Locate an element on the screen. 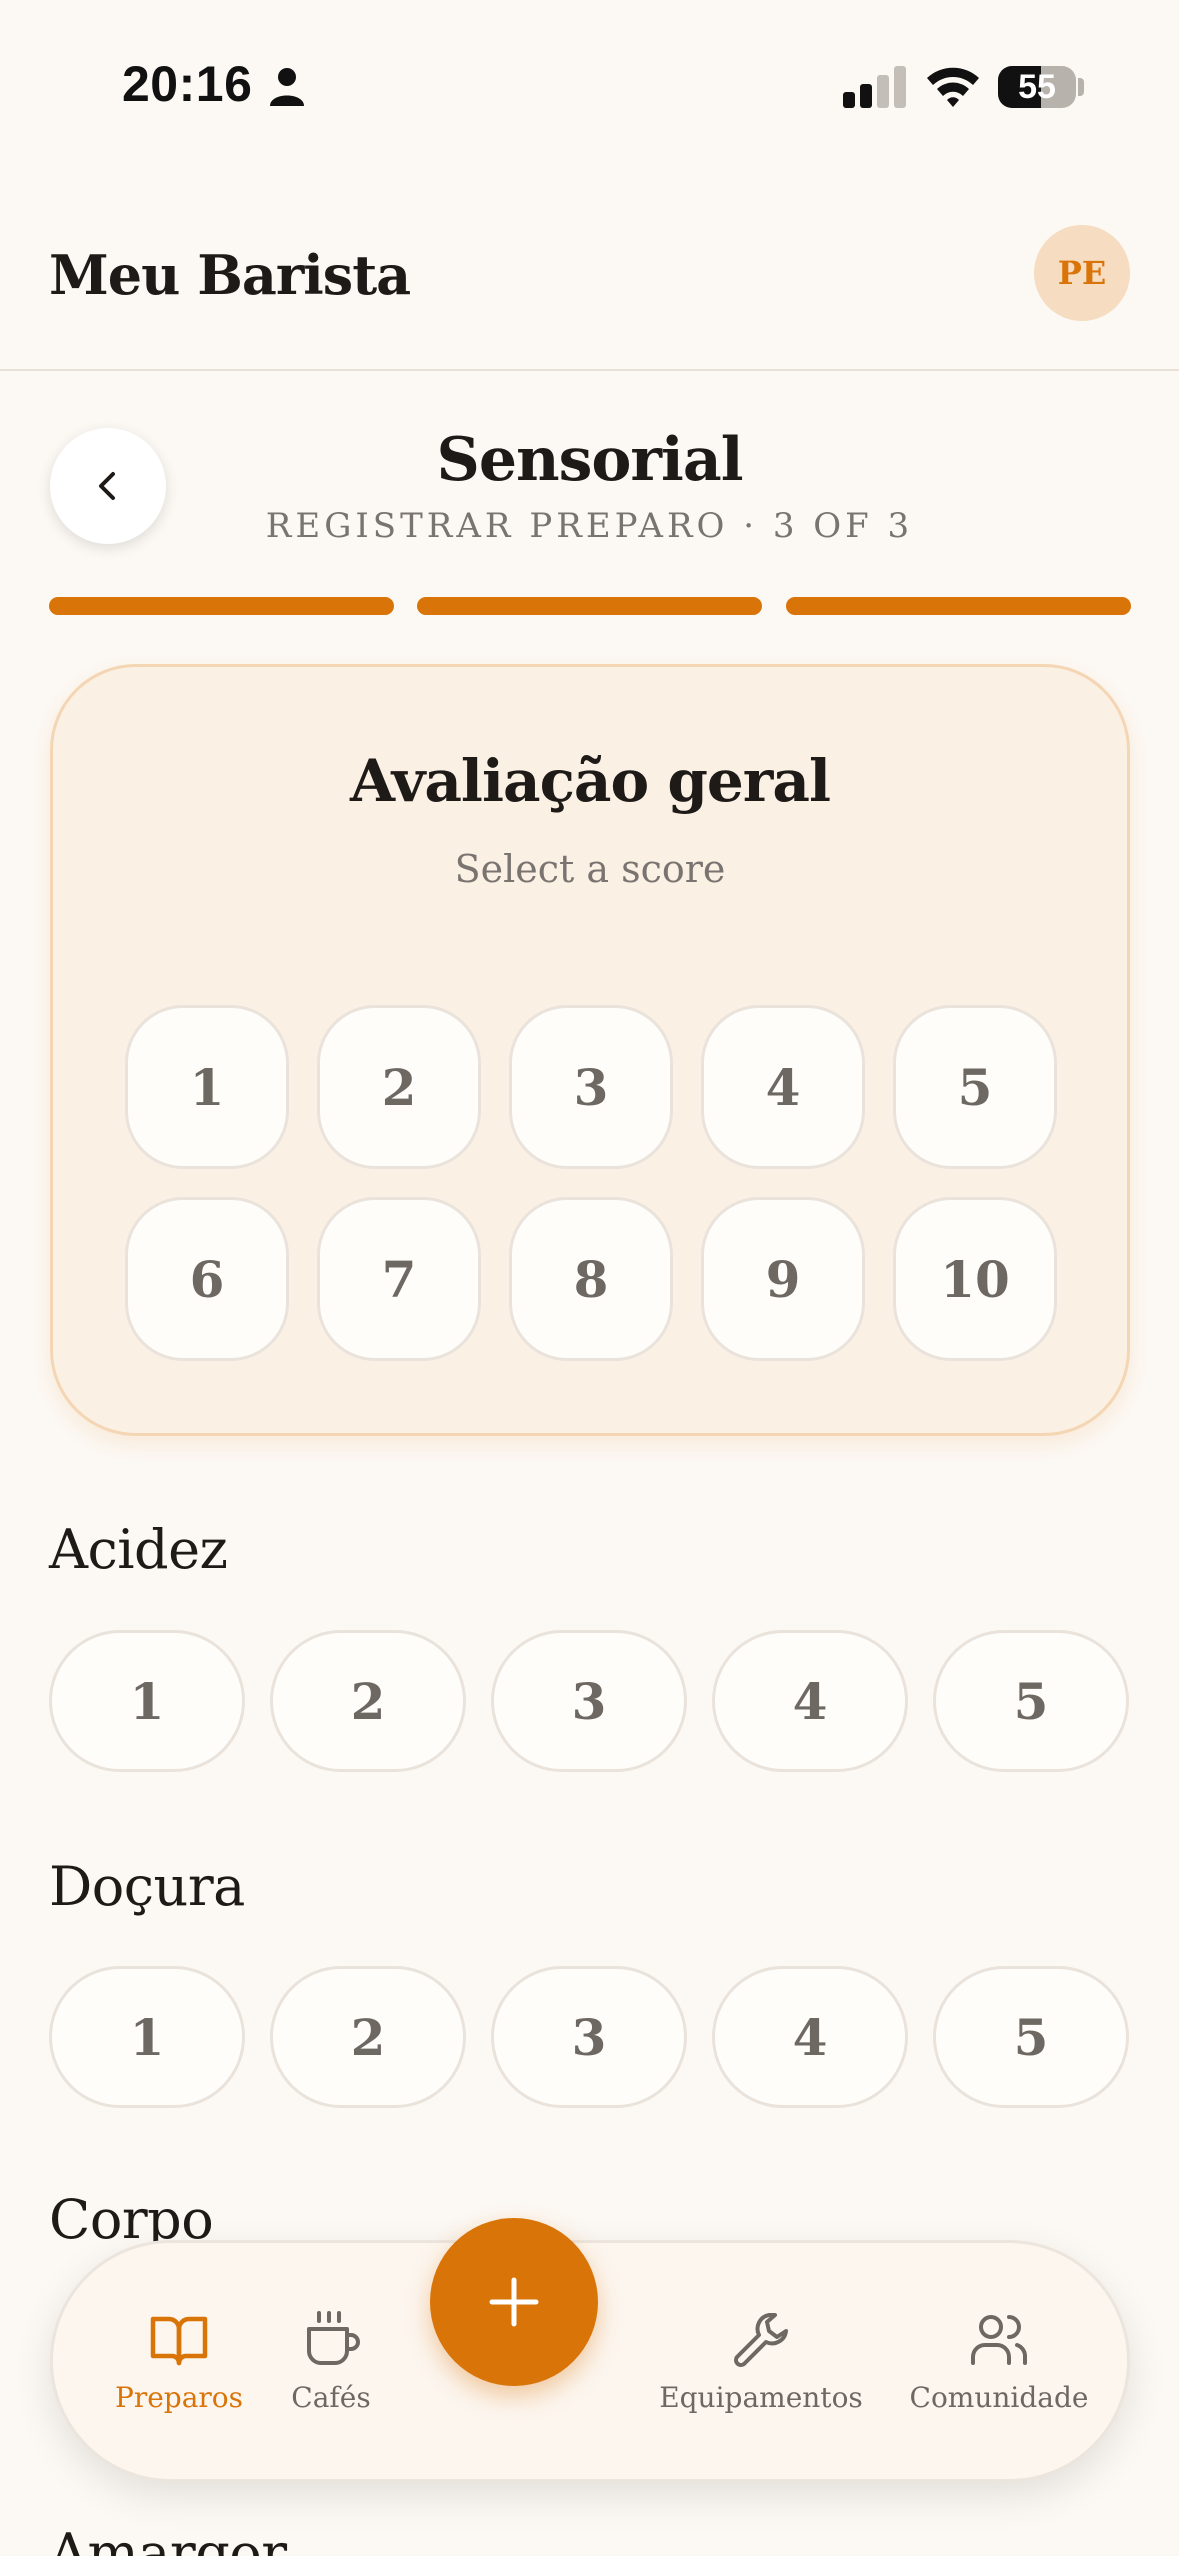  sweetness-label: Doçura is located at coordinates (147, 1886).